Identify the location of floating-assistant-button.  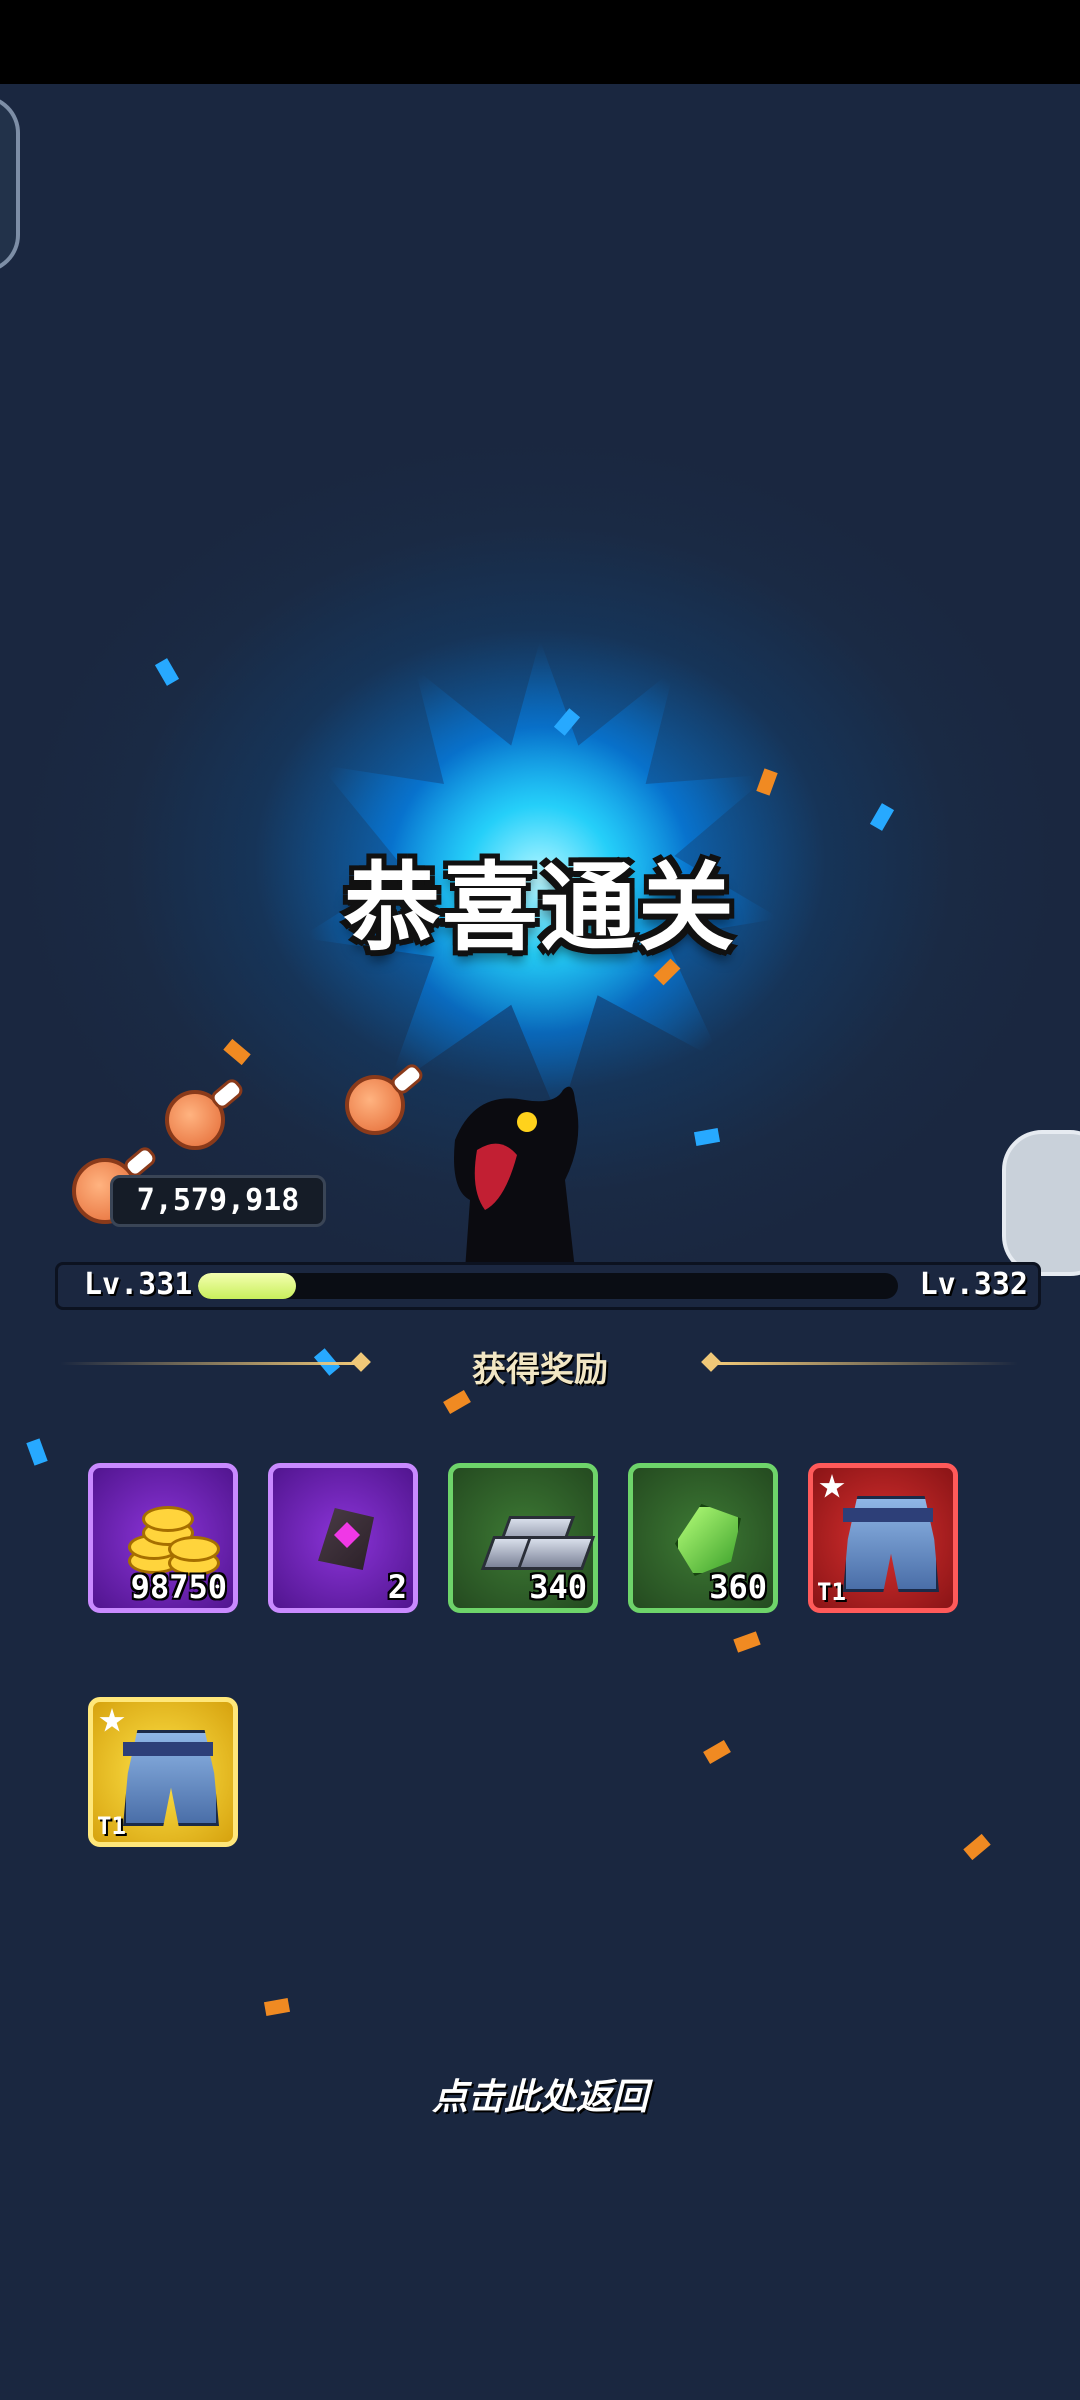
(1041, 1203).